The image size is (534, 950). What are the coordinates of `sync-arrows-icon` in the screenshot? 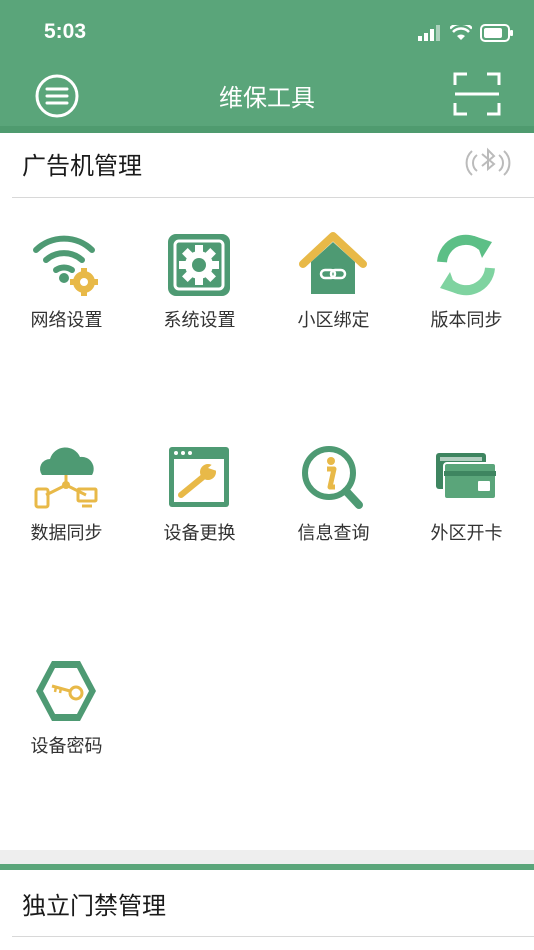 It's located at (466, 265).